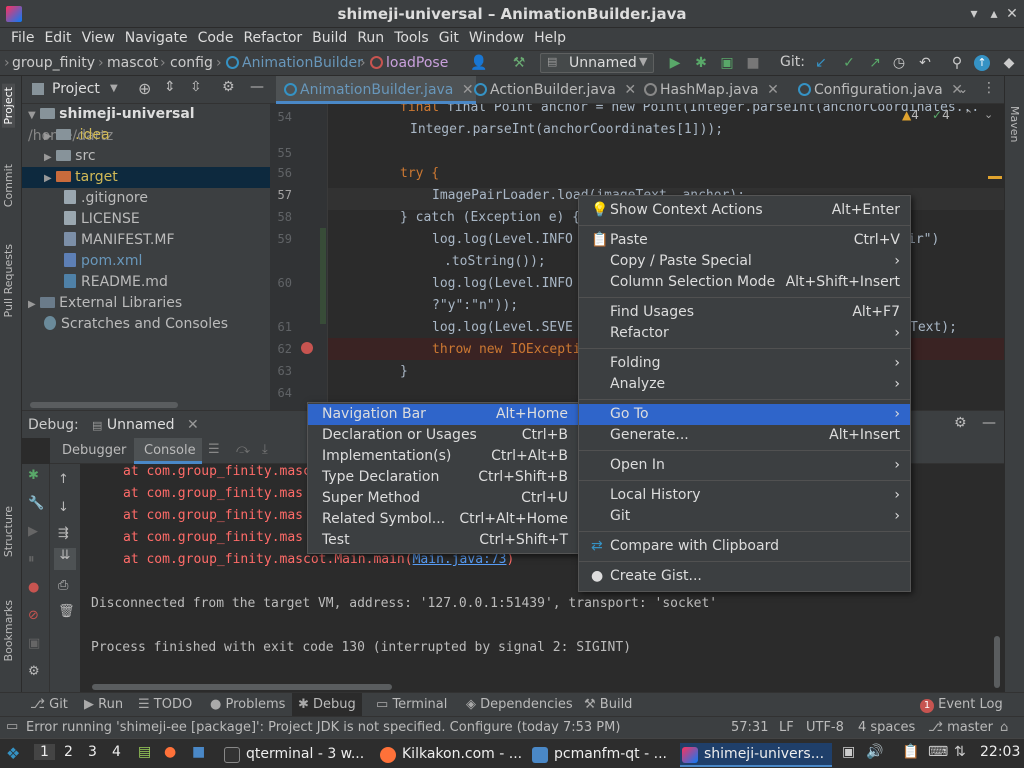 This screenshot has height=768, width=1024. Describe the element at coordinates (1000, 752) in the screenshot. I see `clock: 22:03` at that location.